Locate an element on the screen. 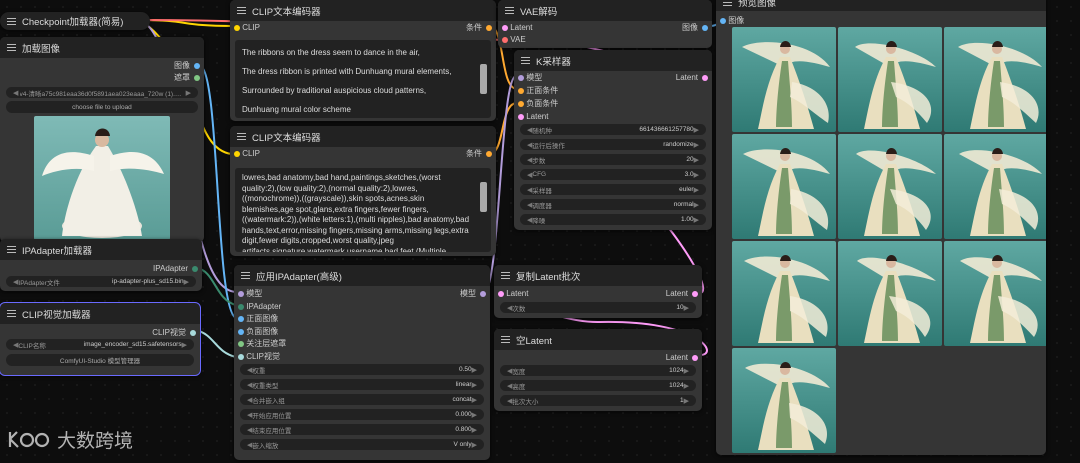 The height and width of the screenshot is (463, 1080). repeat-latent-title-bar: 复制Latent批次 is located at coordinates (598, 275).